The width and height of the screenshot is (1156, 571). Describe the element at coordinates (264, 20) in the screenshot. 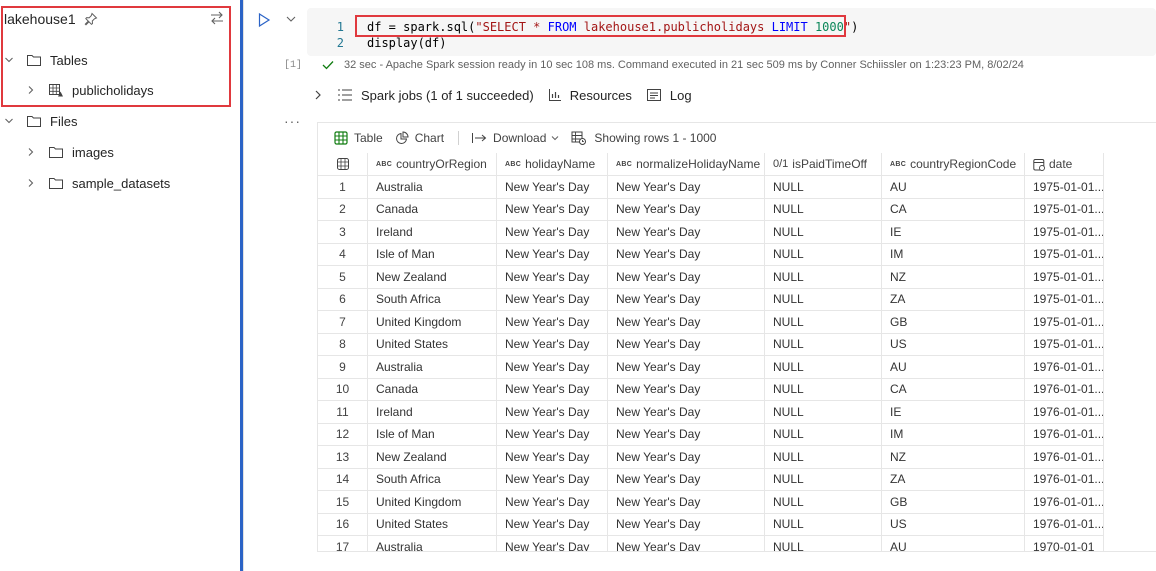

I see `run-cell-button` at that location.